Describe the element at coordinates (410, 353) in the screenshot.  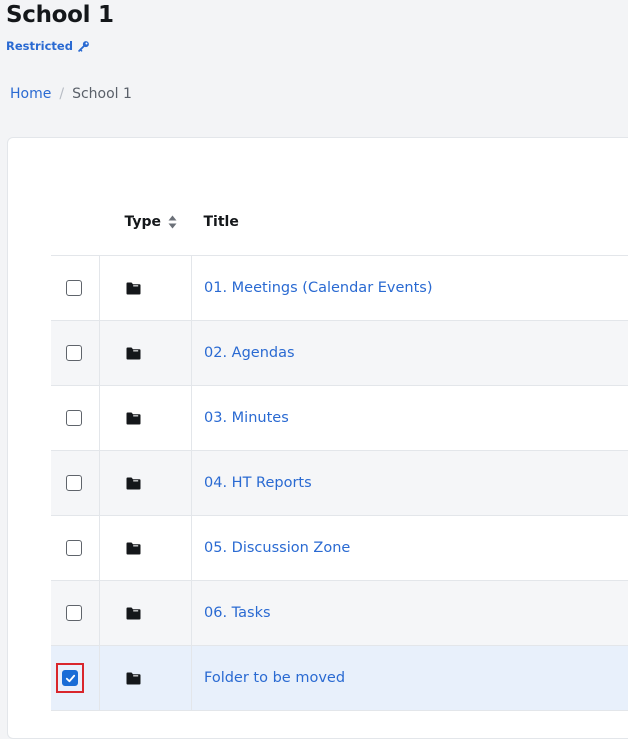
I see `row-title-cell: 02. Agendas` at that location.